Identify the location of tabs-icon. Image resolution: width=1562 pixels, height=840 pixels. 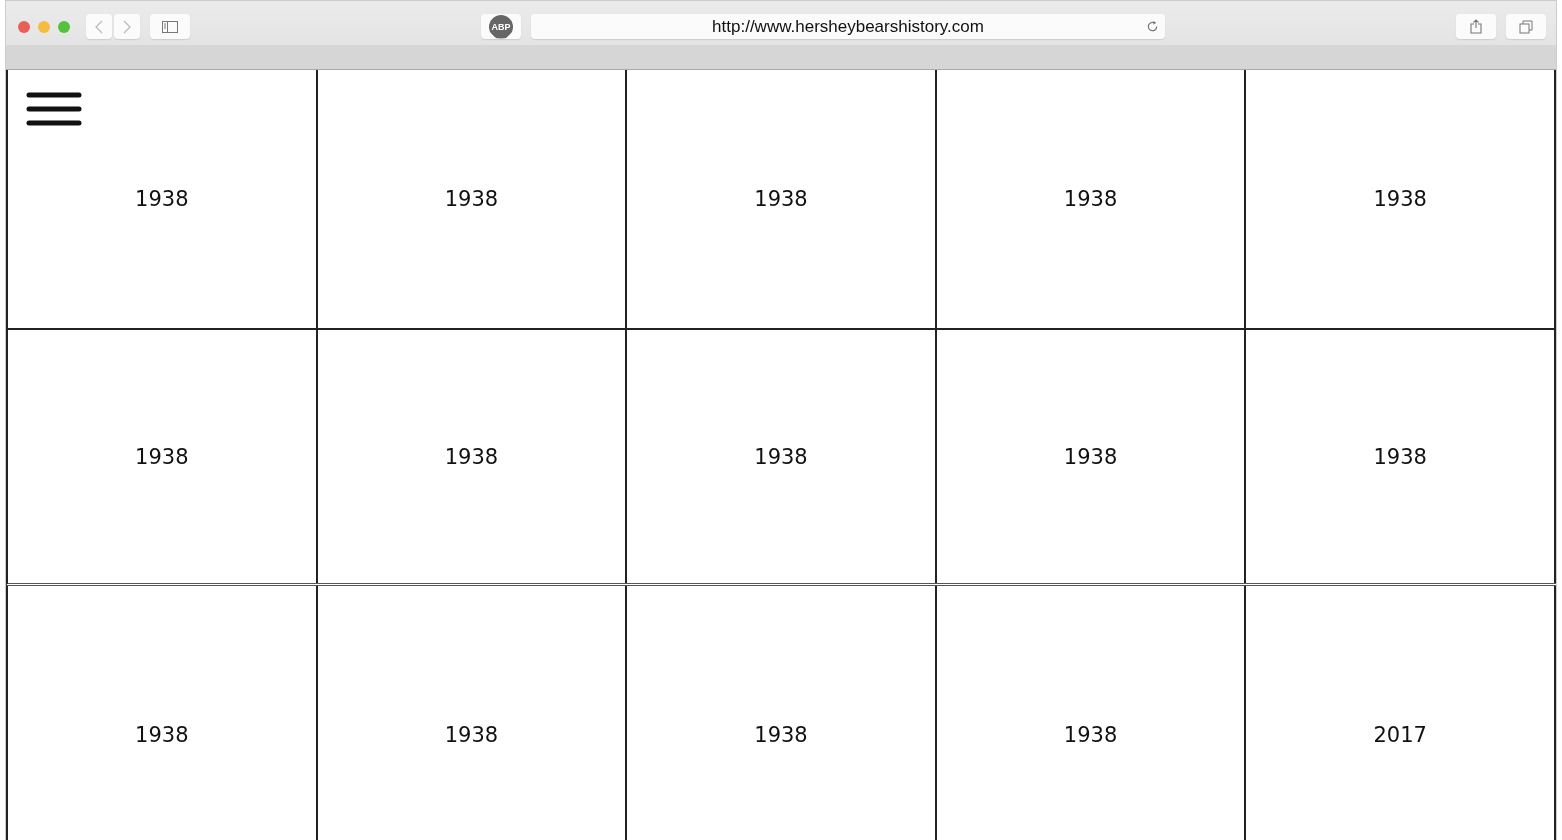
(1526, 26).